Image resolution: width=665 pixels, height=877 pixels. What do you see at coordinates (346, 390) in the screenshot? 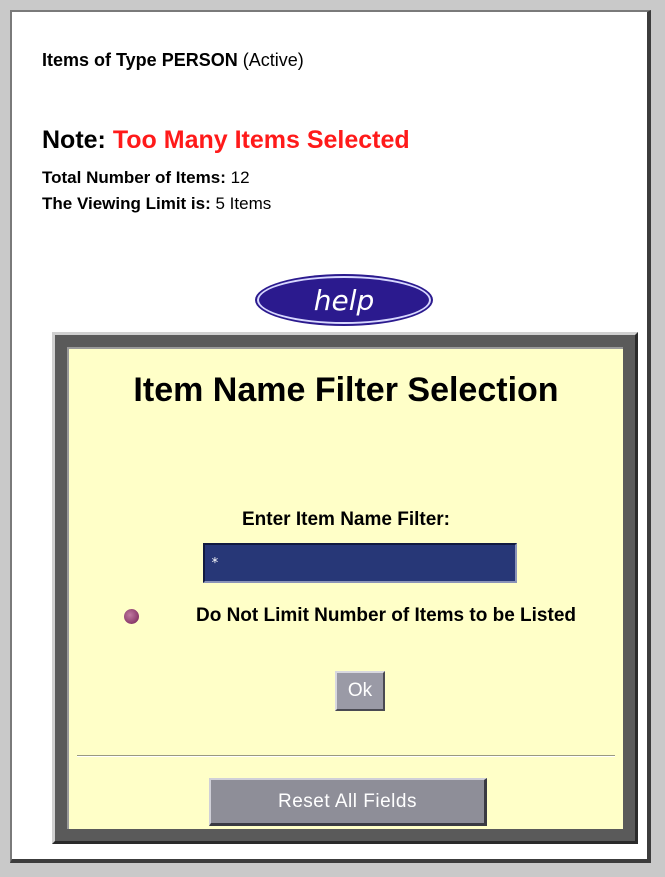
I see `panel-title: Item Name Filter Selection` at bounding box center [346, 390].